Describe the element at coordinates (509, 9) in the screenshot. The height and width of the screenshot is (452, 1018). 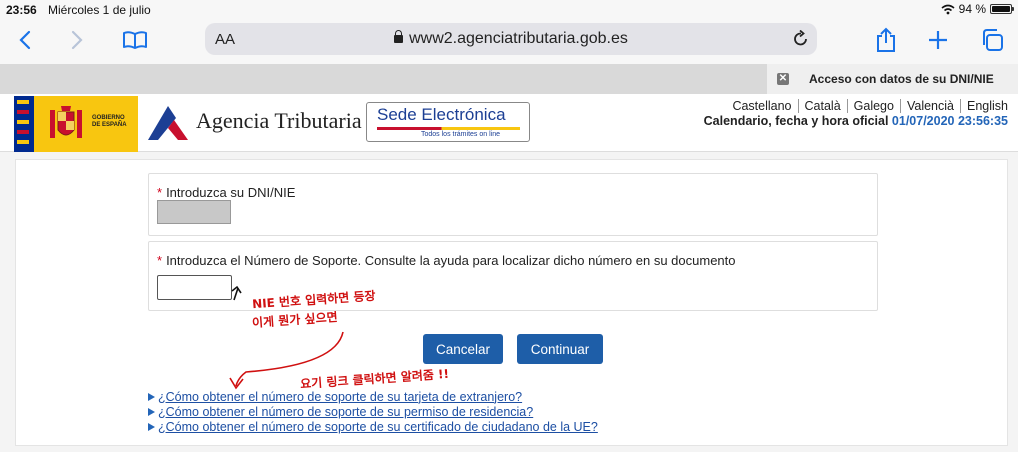
I see `status-bar: 23:56 Miércoles 1 de julio 94 %` at that location.